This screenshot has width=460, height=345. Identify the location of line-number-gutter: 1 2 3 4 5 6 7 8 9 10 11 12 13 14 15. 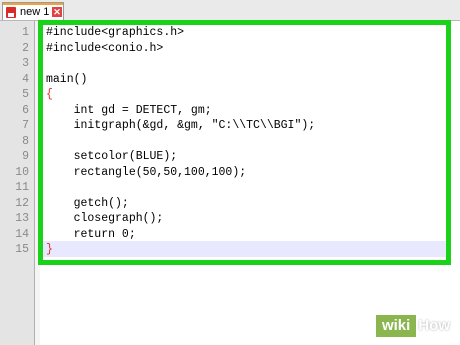
(17, 183).